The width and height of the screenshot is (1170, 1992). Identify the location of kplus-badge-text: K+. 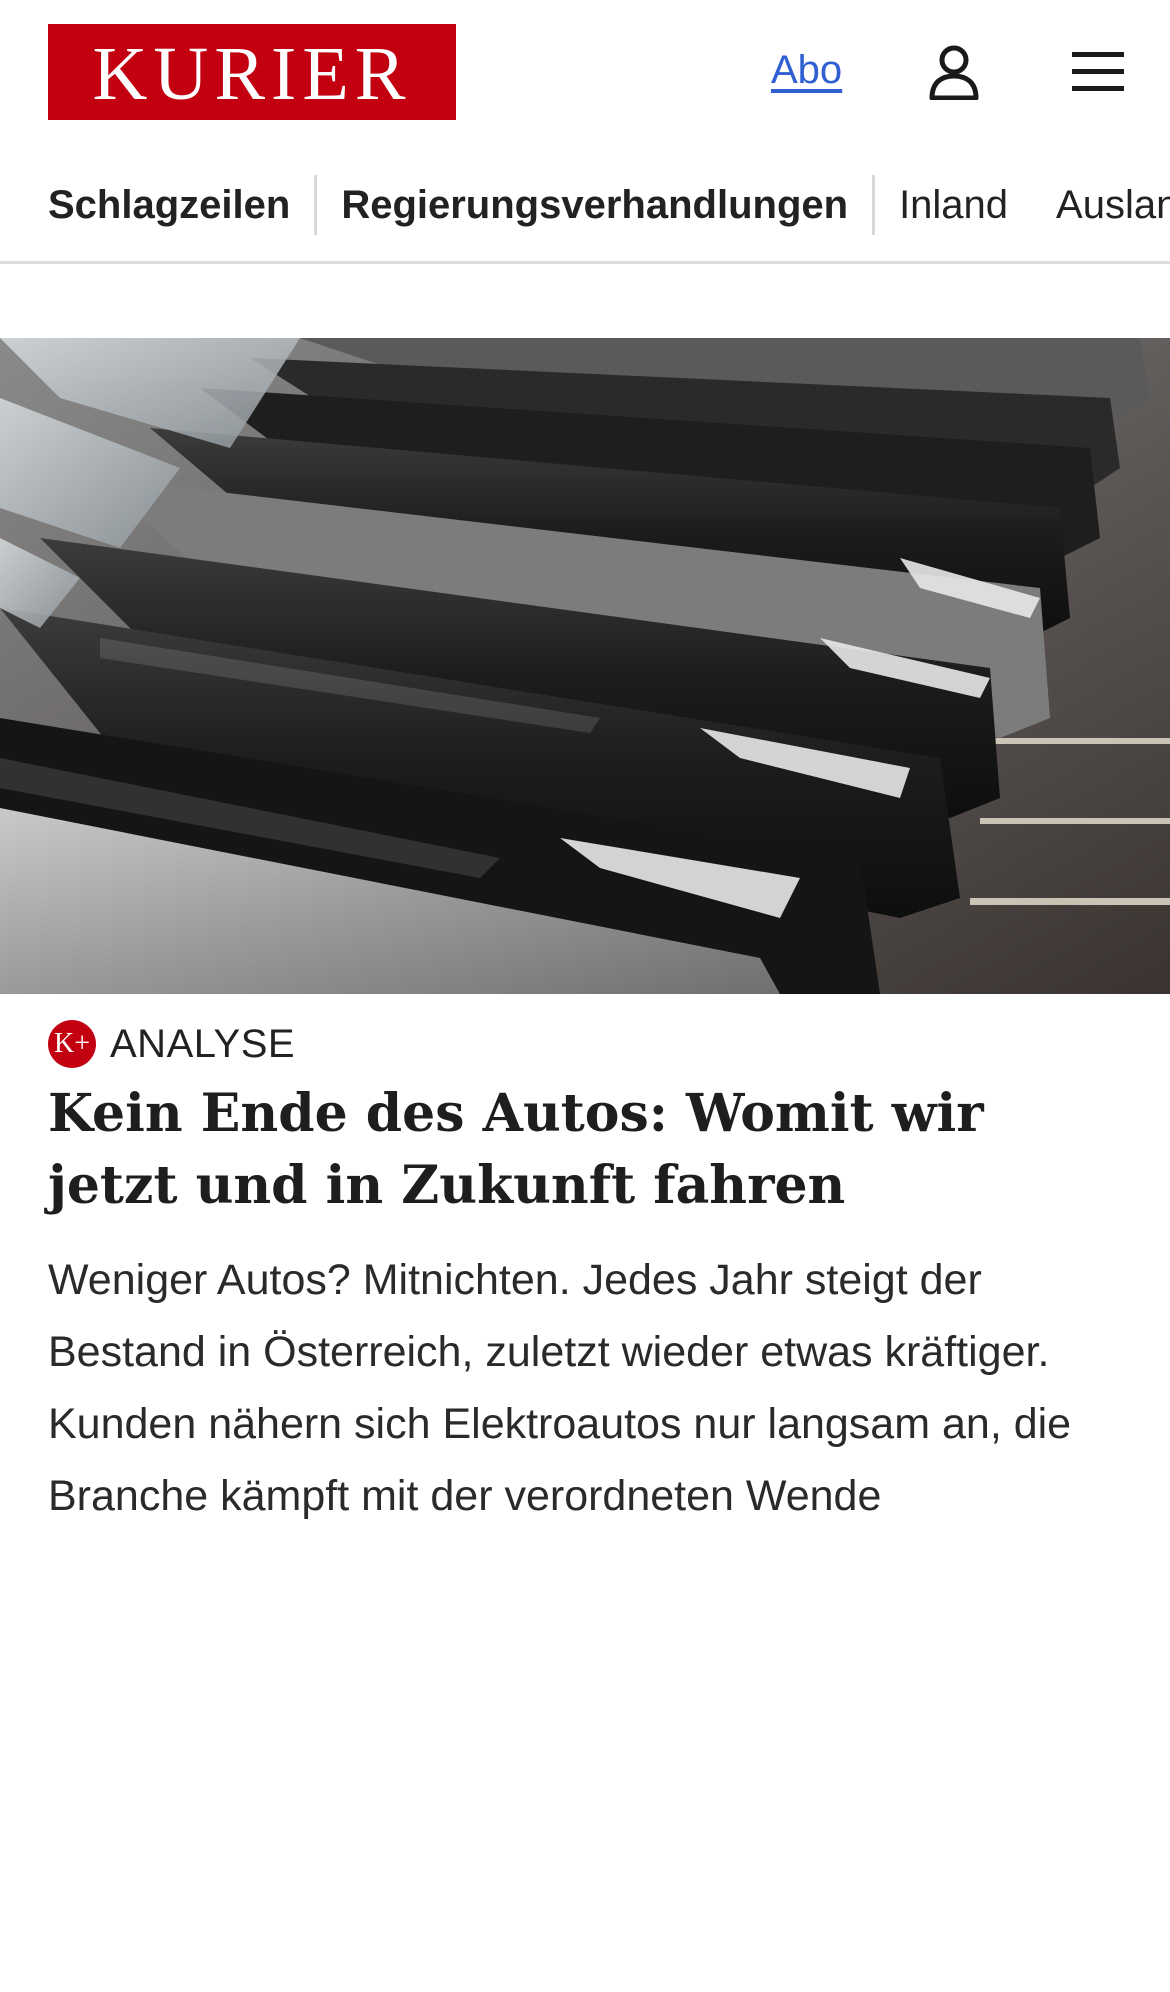
(71, 1043).